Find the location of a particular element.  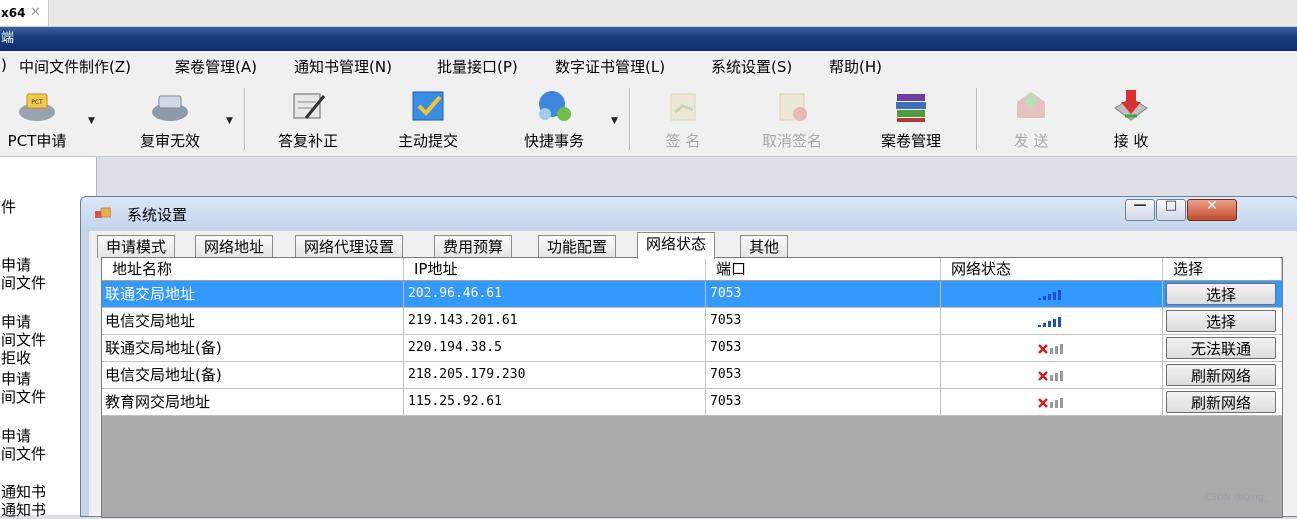

menu-item-system-settings: 系统设置(S) is located at coordinates (751, 66).